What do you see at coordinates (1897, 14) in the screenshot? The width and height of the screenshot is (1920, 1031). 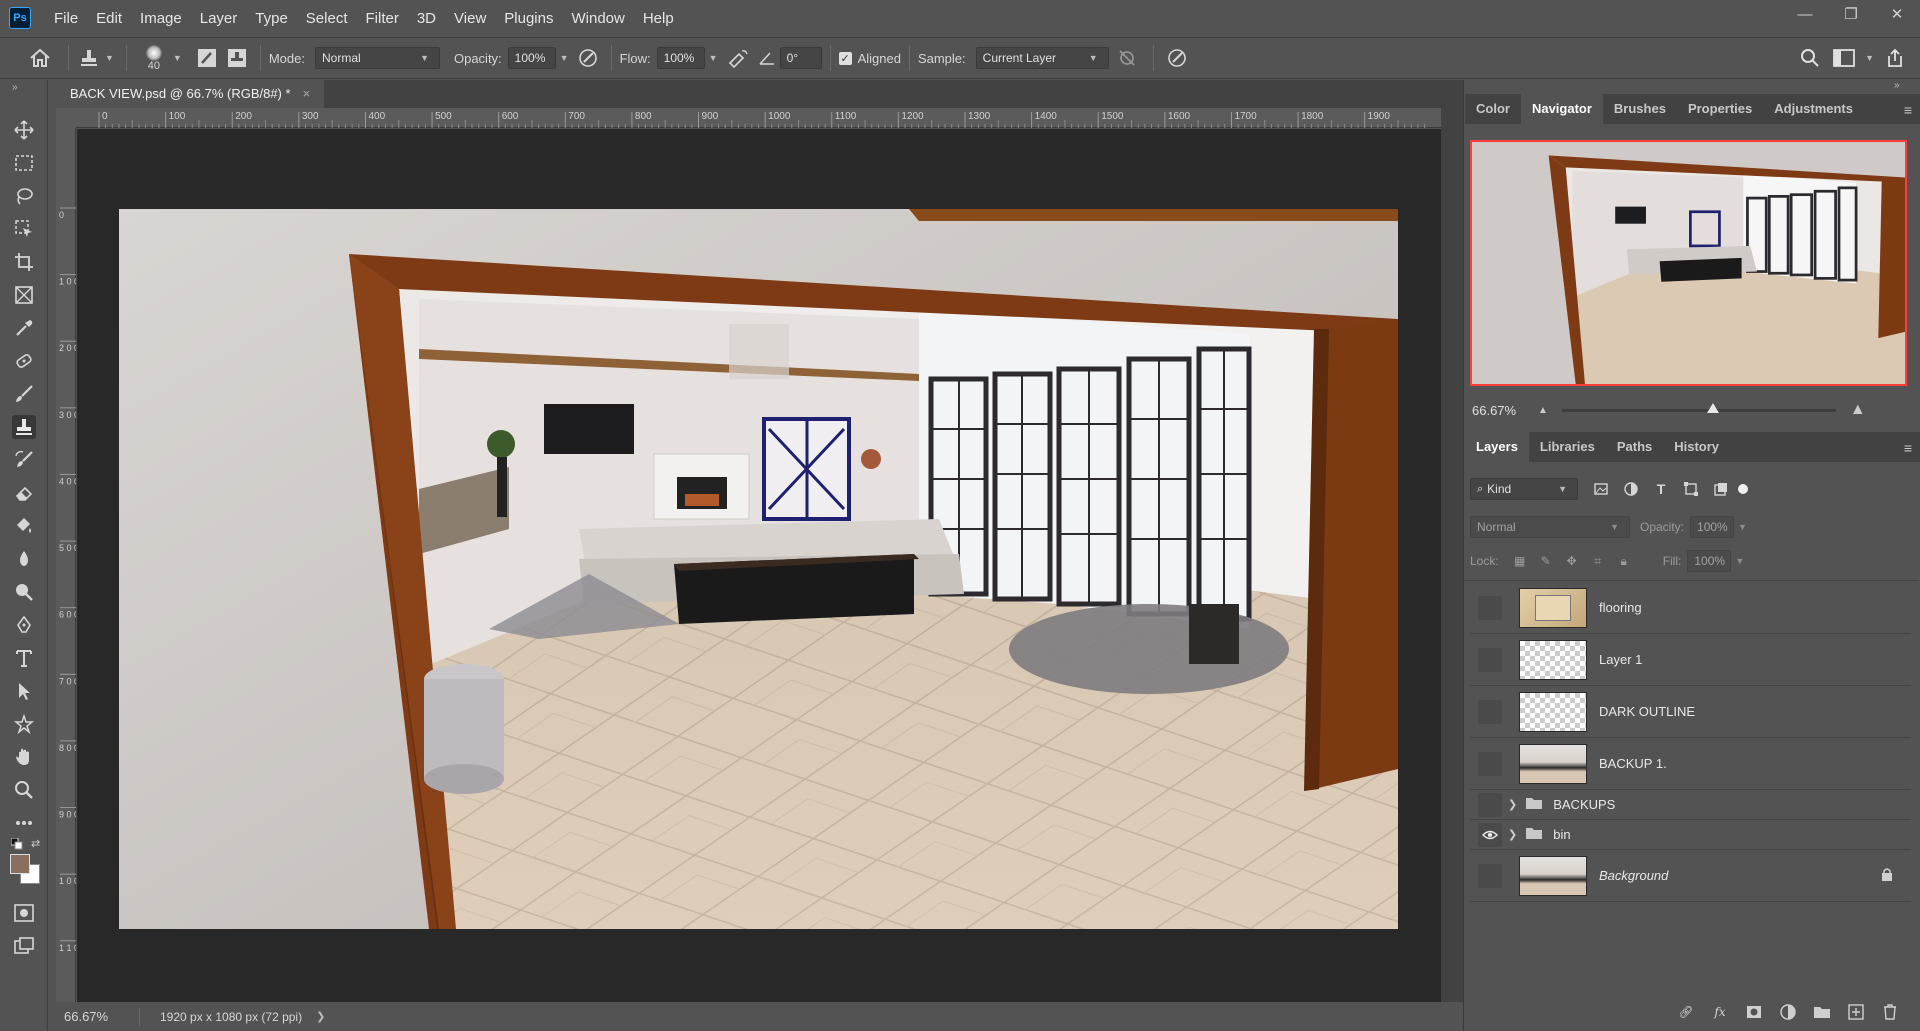 I see `close-window-button: ✕` at bounding box center [1897, 14].